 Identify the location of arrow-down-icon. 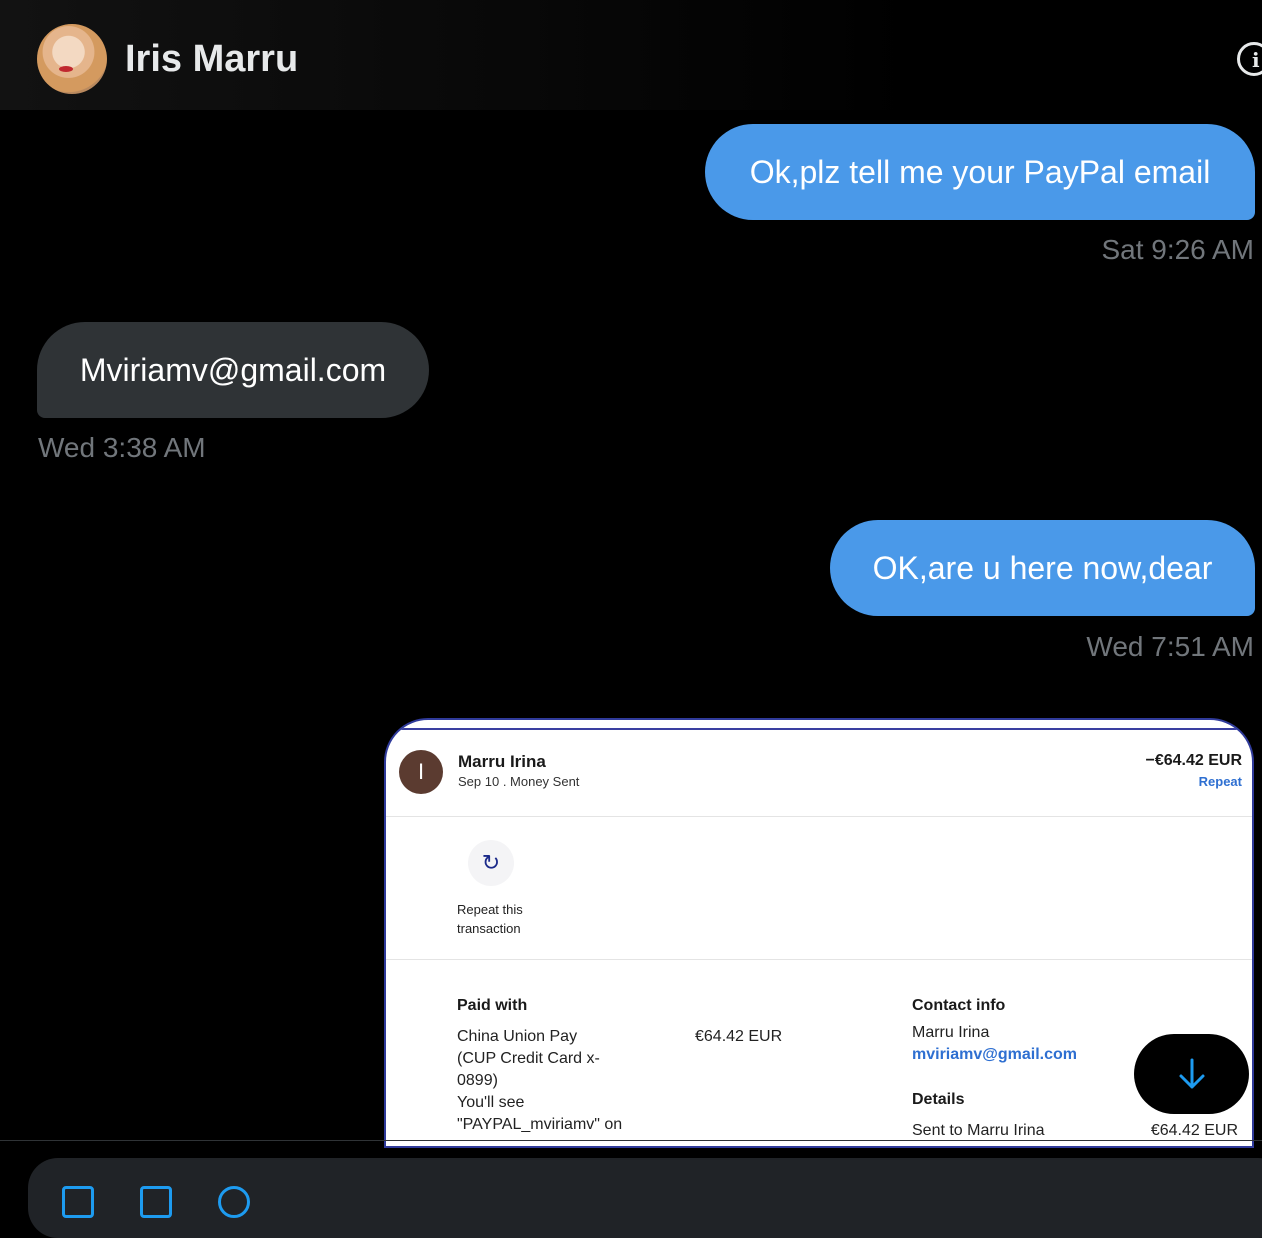
(1191, 1073).